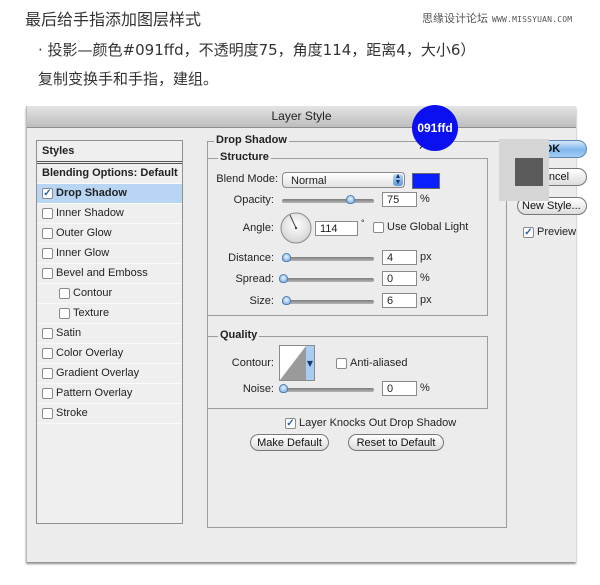  I want to click on blend-mode-label: Blend Mode:, so click(247, 179).